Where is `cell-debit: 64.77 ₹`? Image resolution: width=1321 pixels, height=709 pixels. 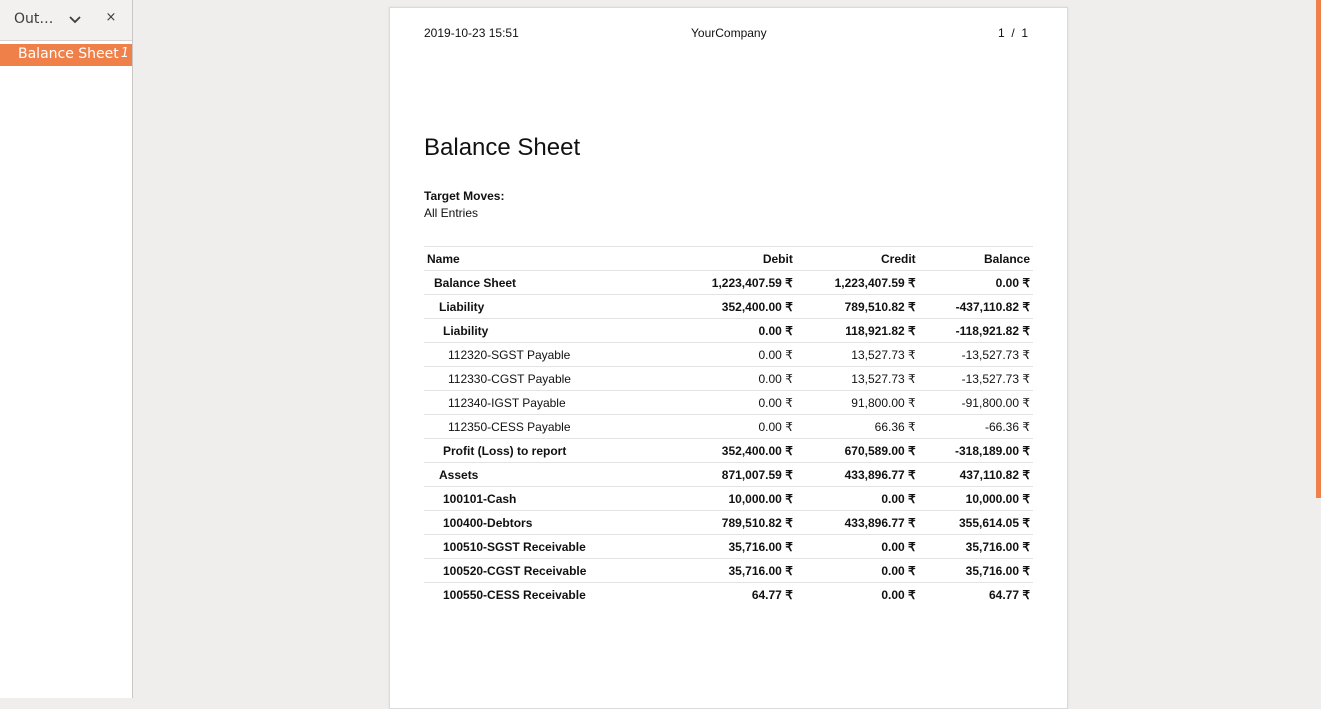 cell-debit: 64.77 ₹ is located at coordinates (772, 594).